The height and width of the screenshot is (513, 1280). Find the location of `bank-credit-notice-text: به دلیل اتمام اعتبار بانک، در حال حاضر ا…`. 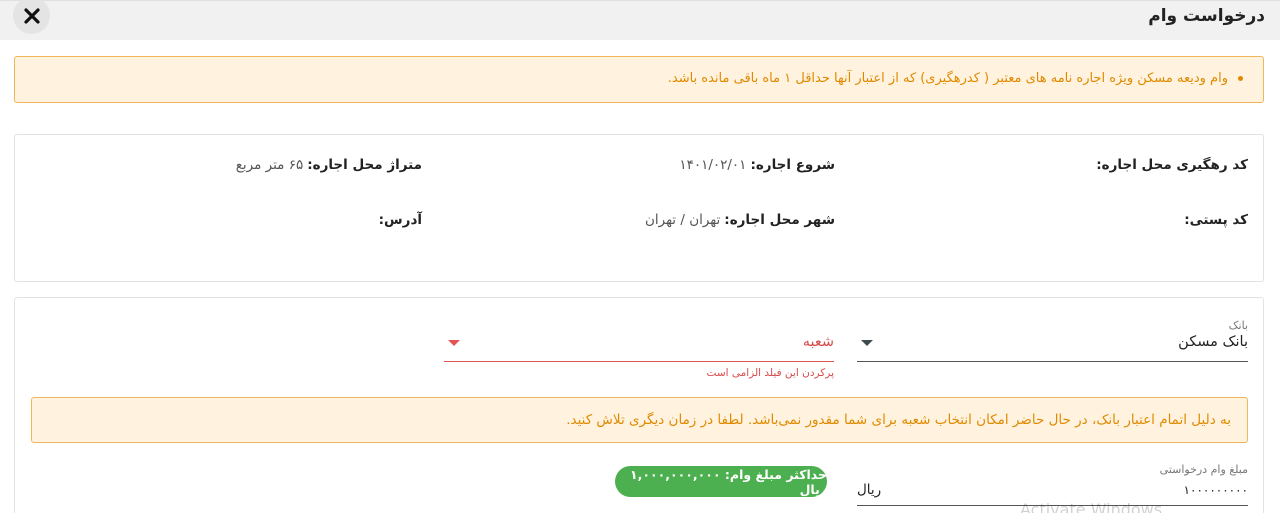

bank-credit-notice-text: به دلیل اتمام اعتبار بانک، در حال حاضر ا… is located at coordinates (898, 420).